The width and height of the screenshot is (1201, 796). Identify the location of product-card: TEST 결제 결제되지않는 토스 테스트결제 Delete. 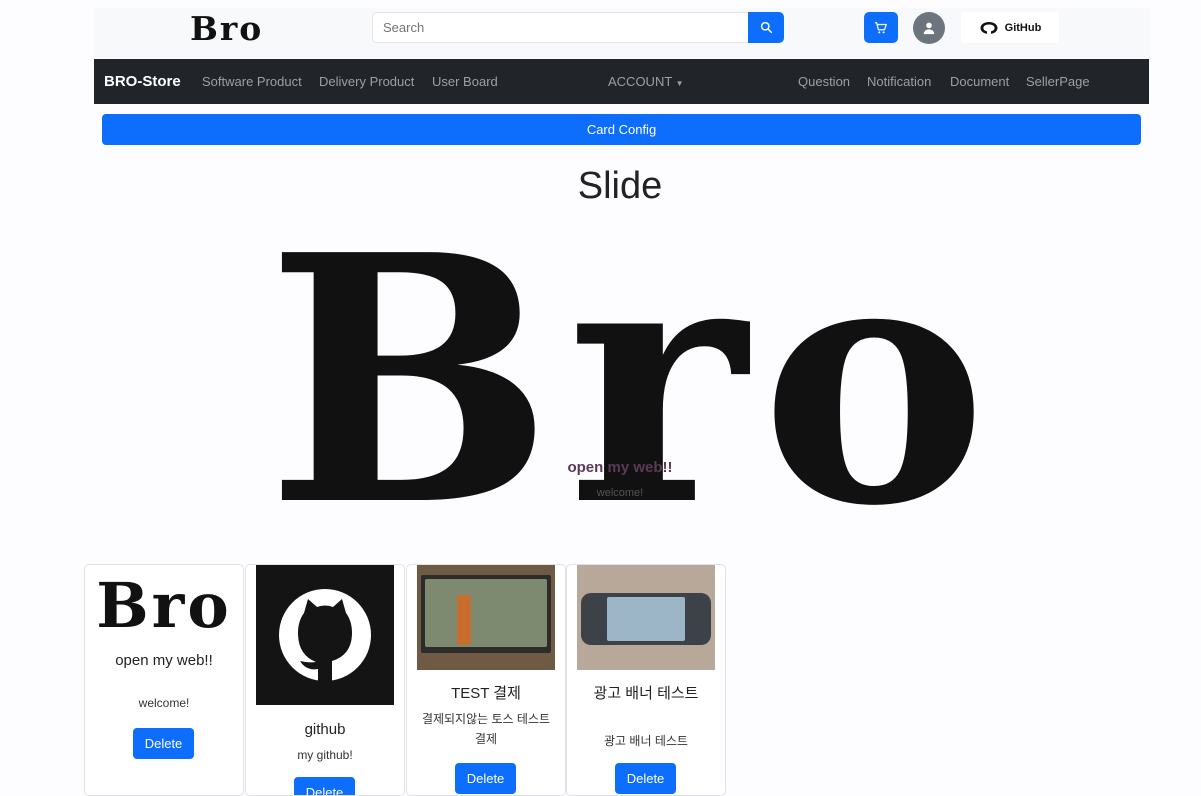
(486, 680).